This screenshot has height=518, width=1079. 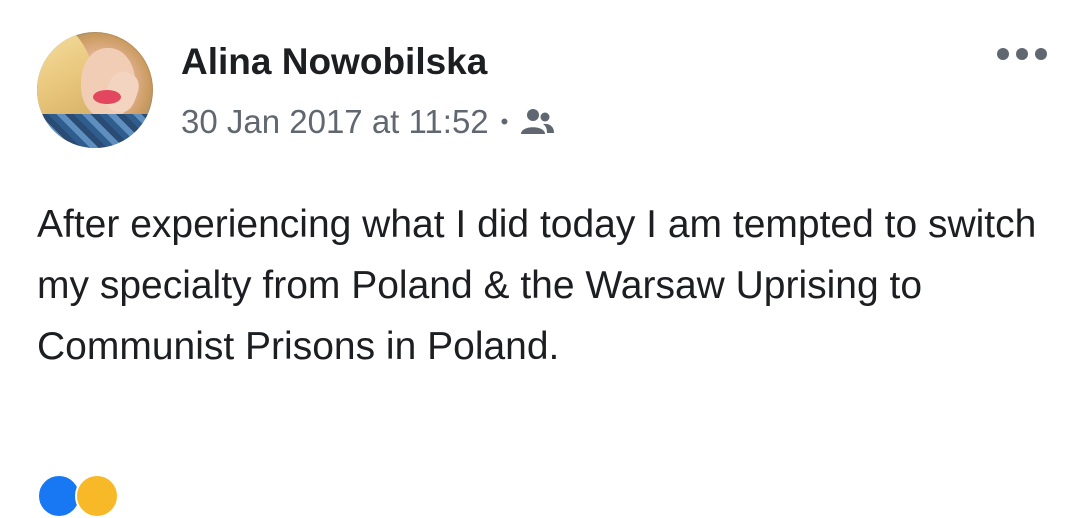 I want to click on post-timestamp: 30 Jan 2017 at 11:52, so click(x=335, y=122).